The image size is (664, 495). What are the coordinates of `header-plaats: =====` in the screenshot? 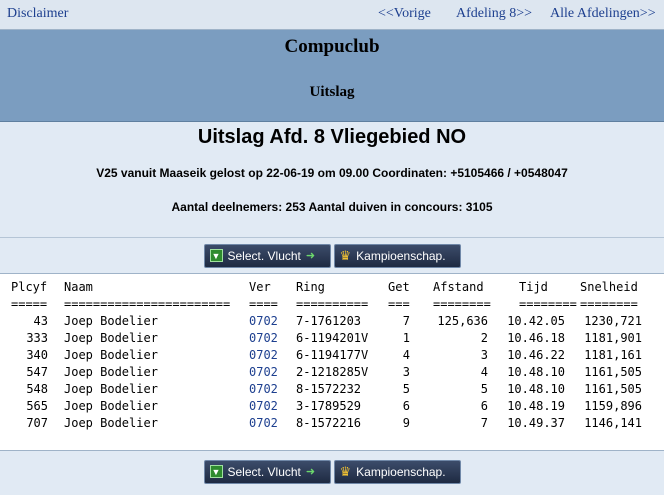 It's located at (29, 304).